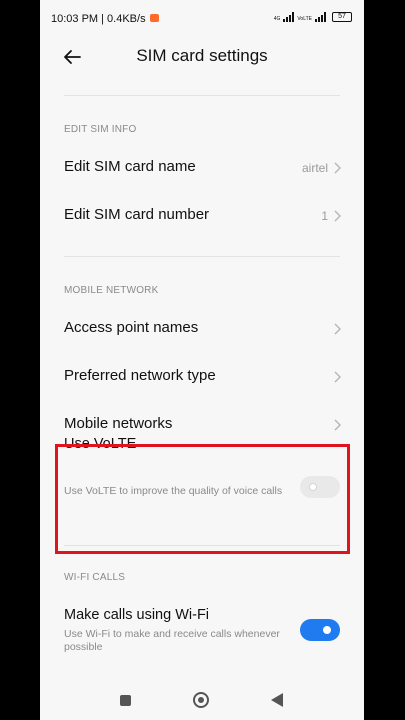  What do you see at coordinates (342, 17) in the screenshot?
I see `battery-icon: 57` at bounding box center [342, 17].